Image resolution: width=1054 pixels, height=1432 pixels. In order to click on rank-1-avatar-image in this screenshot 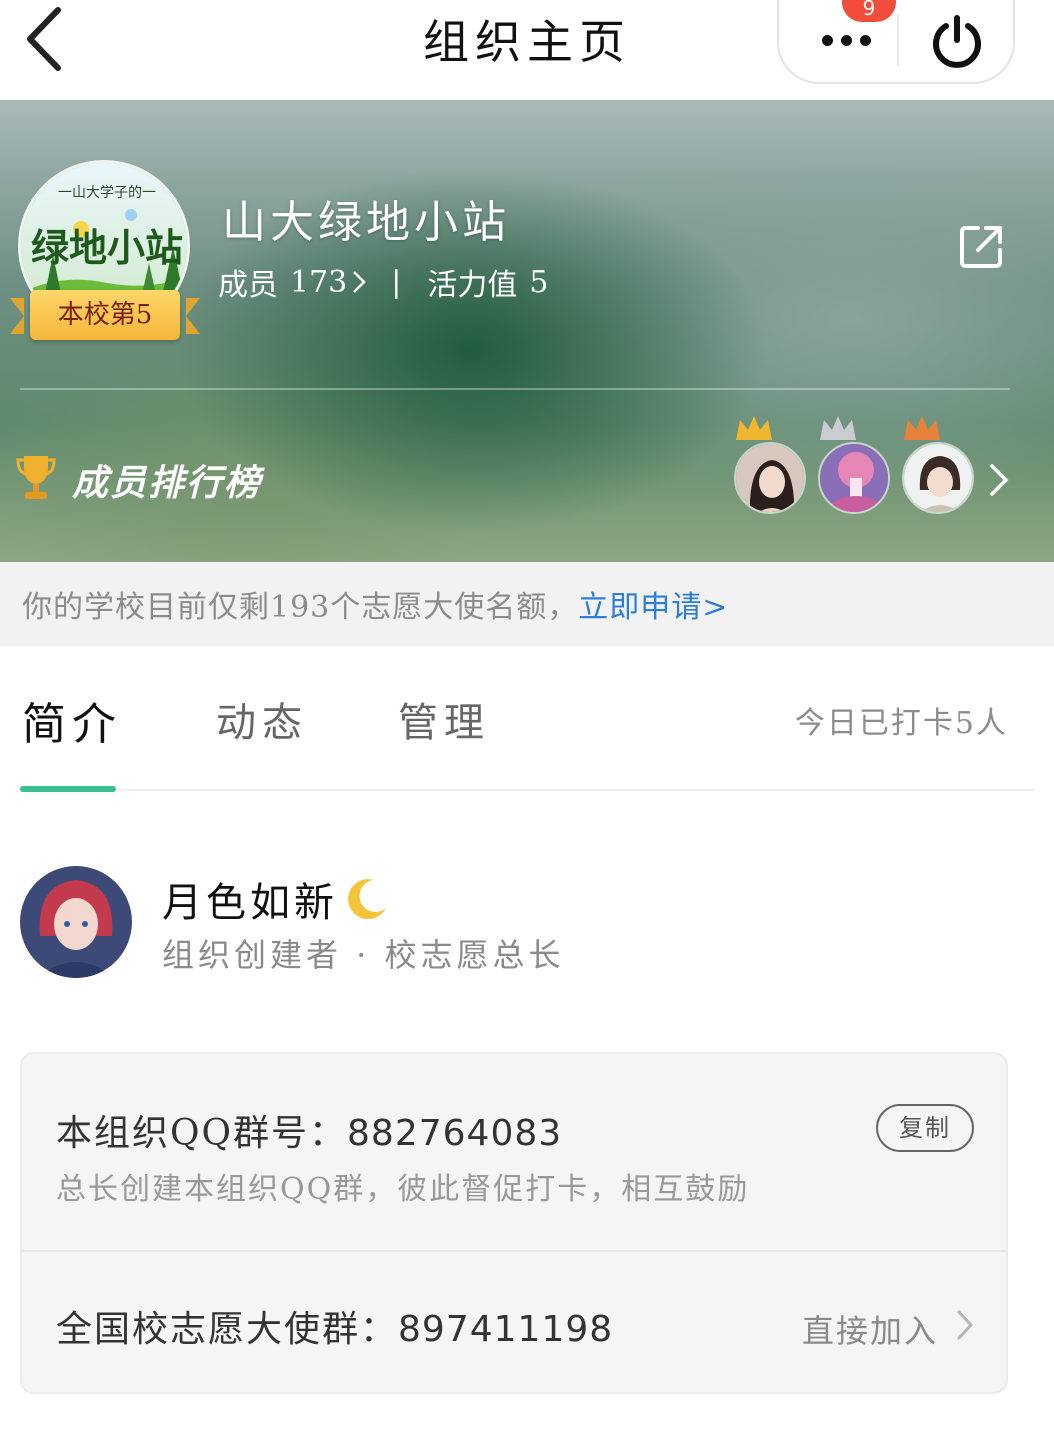, I will do `click(770, 478)`.